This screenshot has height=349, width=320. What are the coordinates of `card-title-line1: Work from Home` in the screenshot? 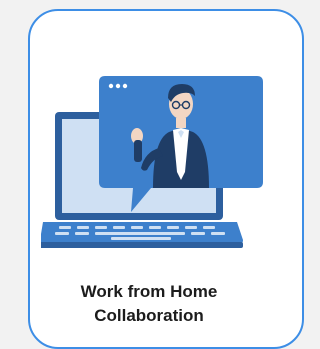 It's located at (149, 291).